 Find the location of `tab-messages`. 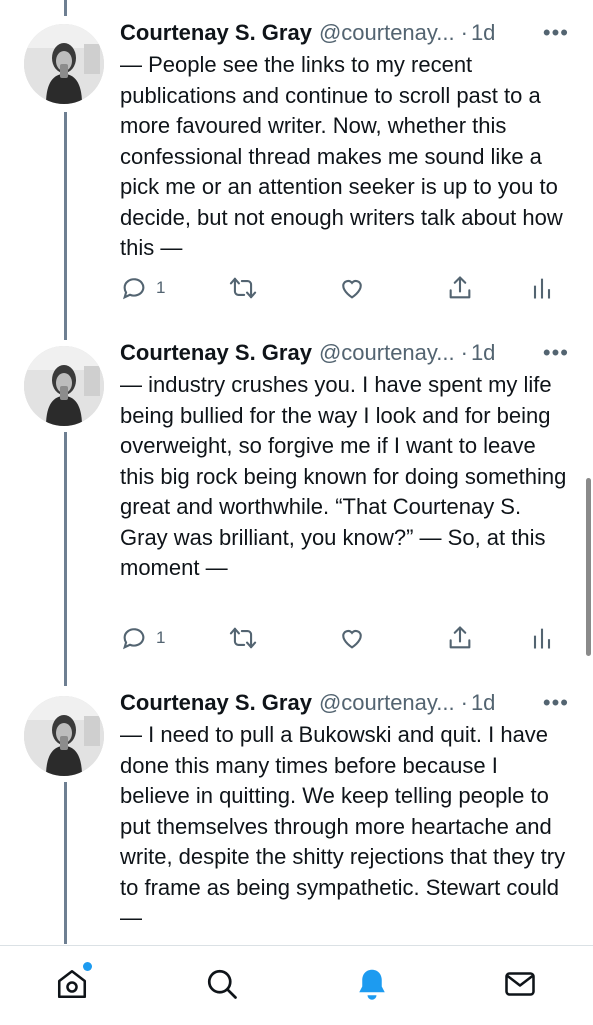

tab-messages is located at coordinates (520, 984).